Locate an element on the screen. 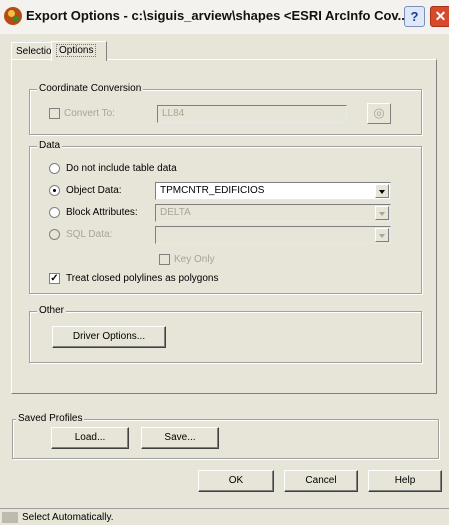 The height and width of the screenshot is (525, 449). cancel-button: Cancel is located at coordinates (321, 481).